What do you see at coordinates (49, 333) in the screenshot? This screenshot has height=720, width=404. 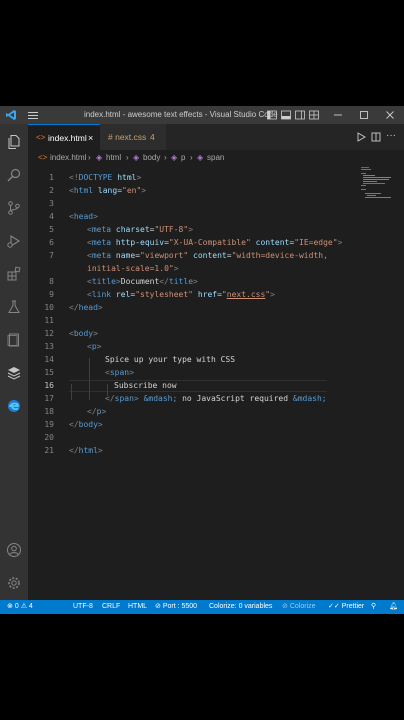 I see `line-number: 12` at bounding box center [49, 333].